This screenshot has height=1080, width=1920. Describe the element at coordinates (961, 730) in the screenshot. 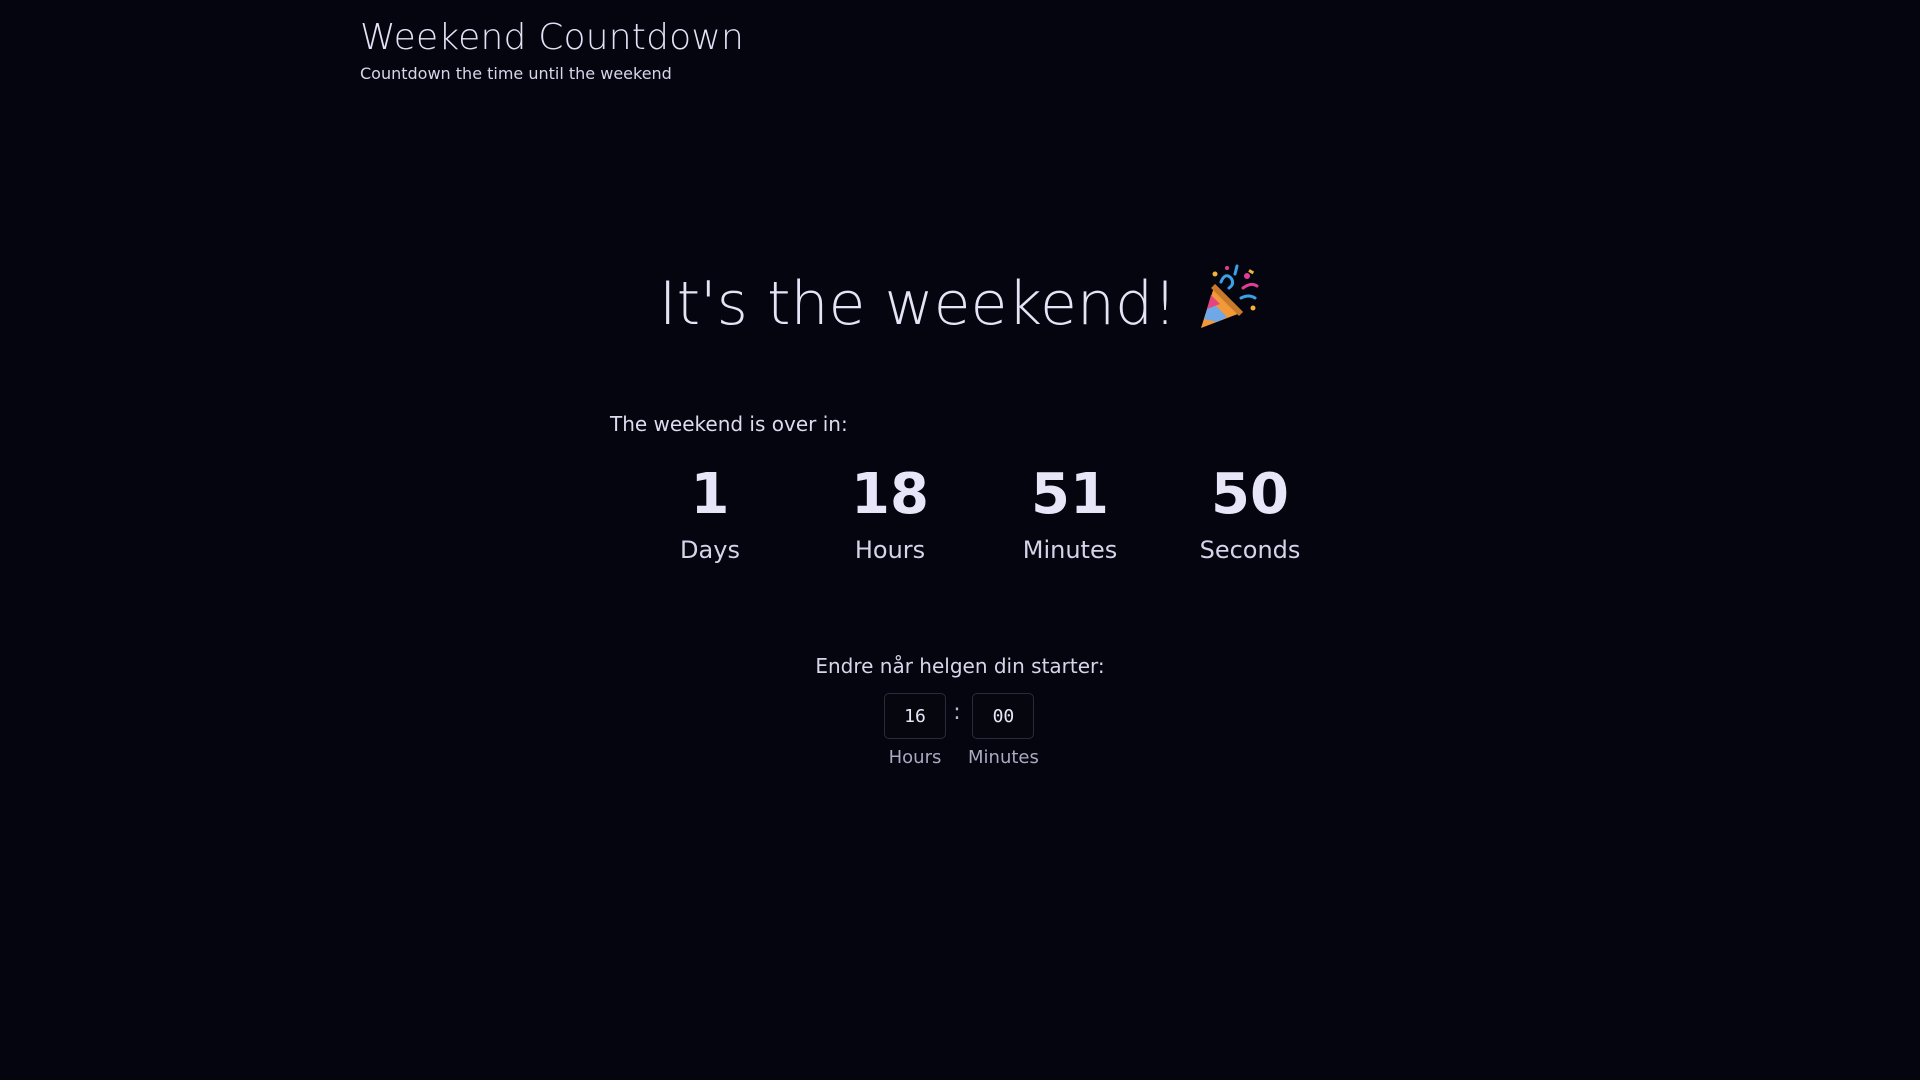

I see `start-time-picker: Hours : Minutes` at that location.